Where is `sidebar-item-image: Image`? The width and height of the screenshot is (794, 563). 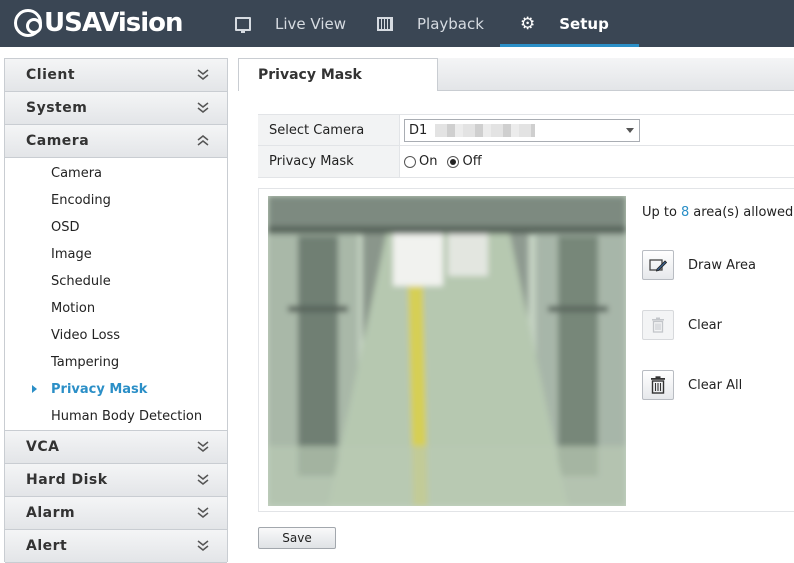 sidebar-item-image: Image is located at coordinates (116, 254).